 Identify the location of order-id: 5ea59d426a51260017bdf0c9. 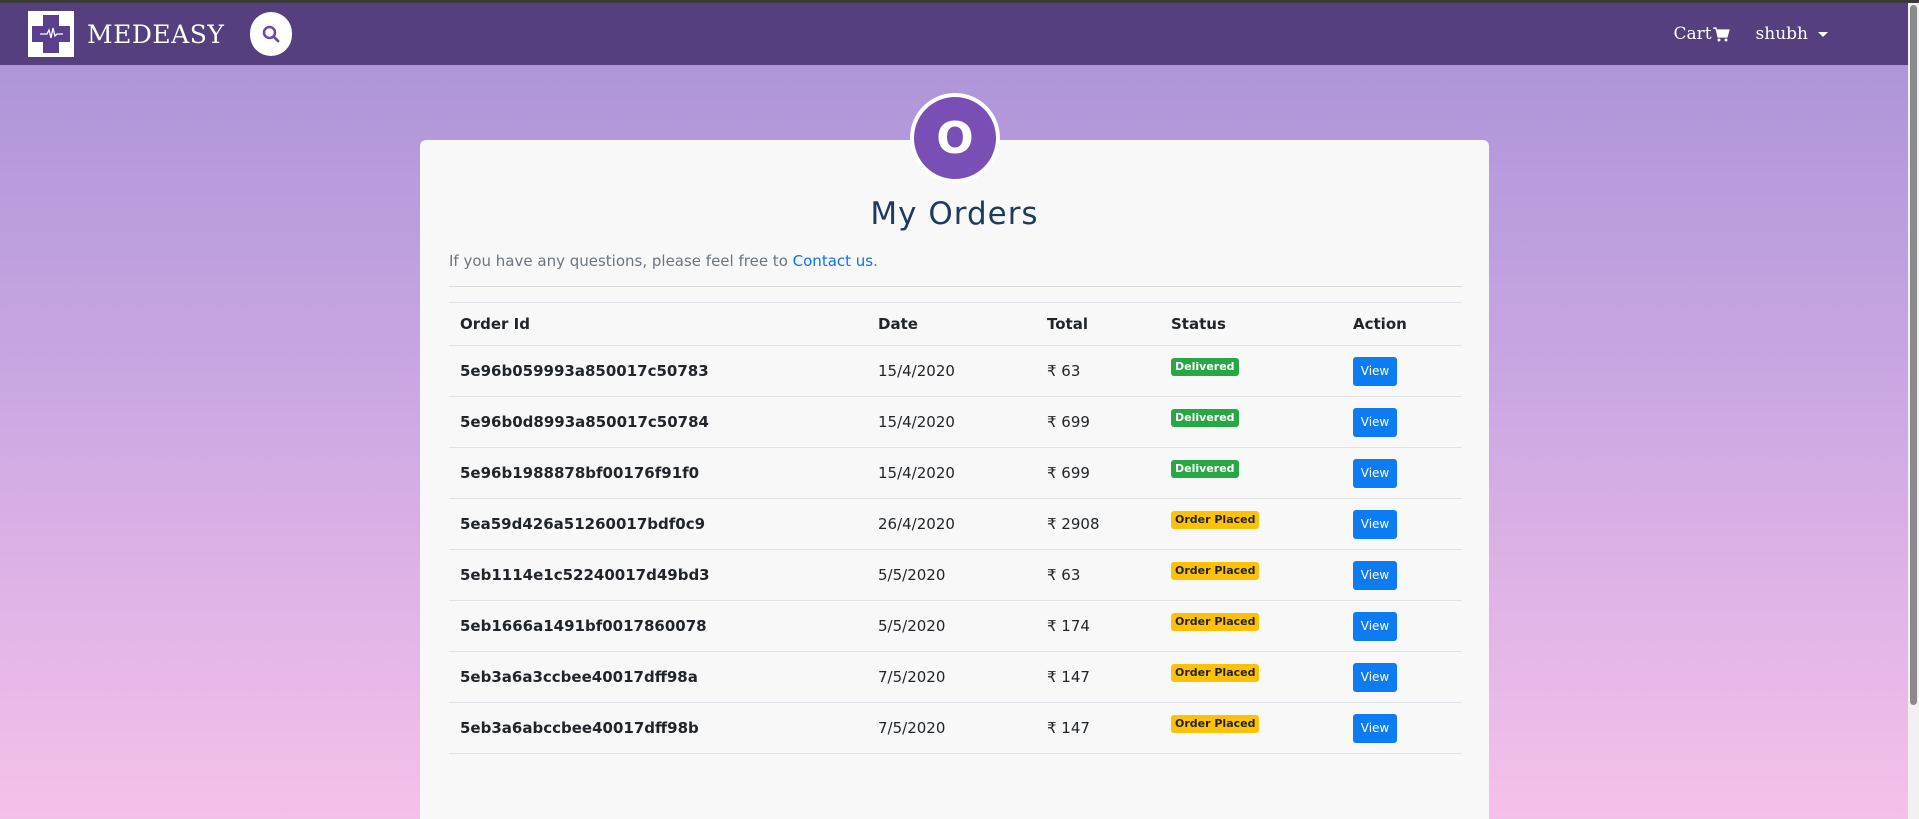
(658, 524).